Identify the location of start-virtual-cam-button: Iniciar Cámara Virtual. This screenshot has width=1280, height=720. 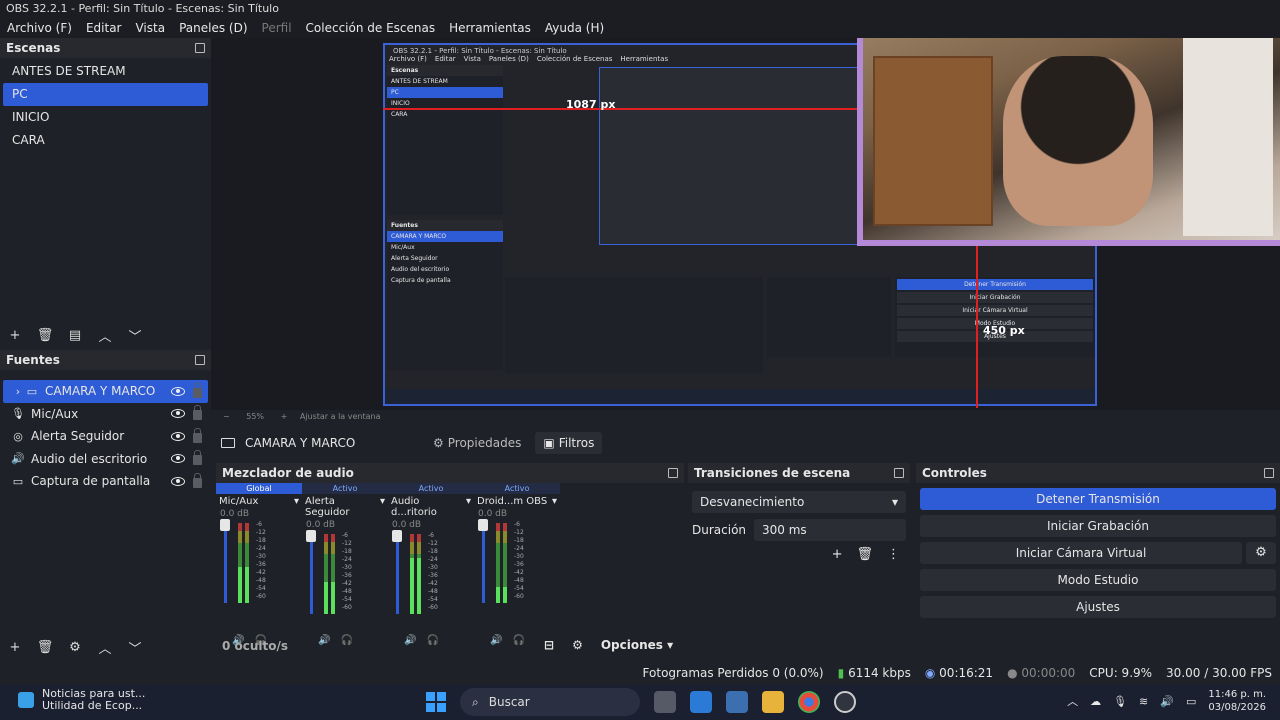
(1081, 553).